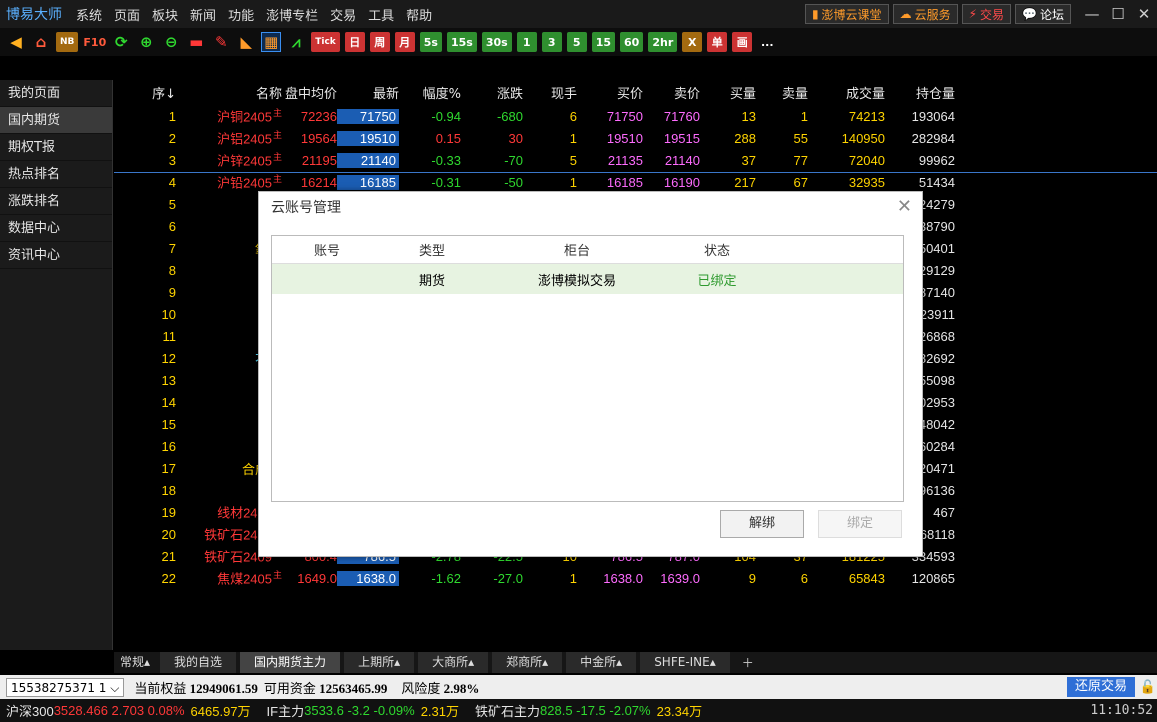  What do you see at coordinates (271, 42) in the screenshot?
I see `table-view-icon: ▦` at bounding box center [271, 42].